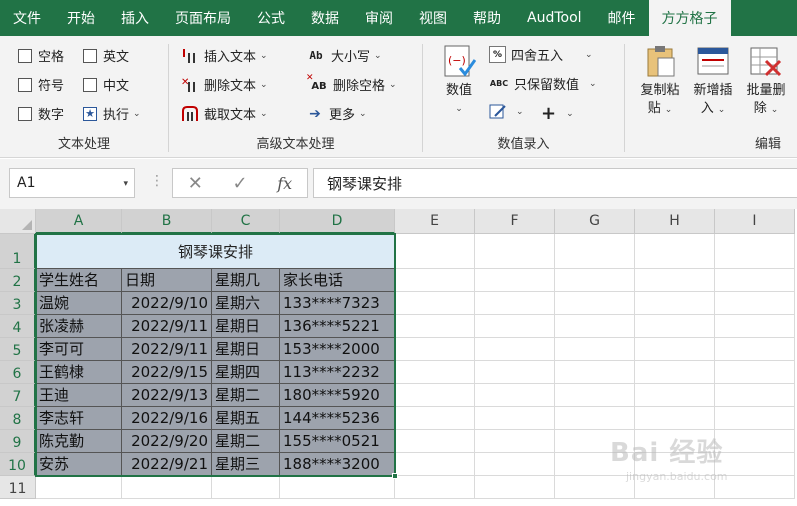 The height and width of the screenshot is (506, 797). Describe the element at coordinates (79, 372) in the screenshot. I see `data-cell: 王鹤棣` at that location.